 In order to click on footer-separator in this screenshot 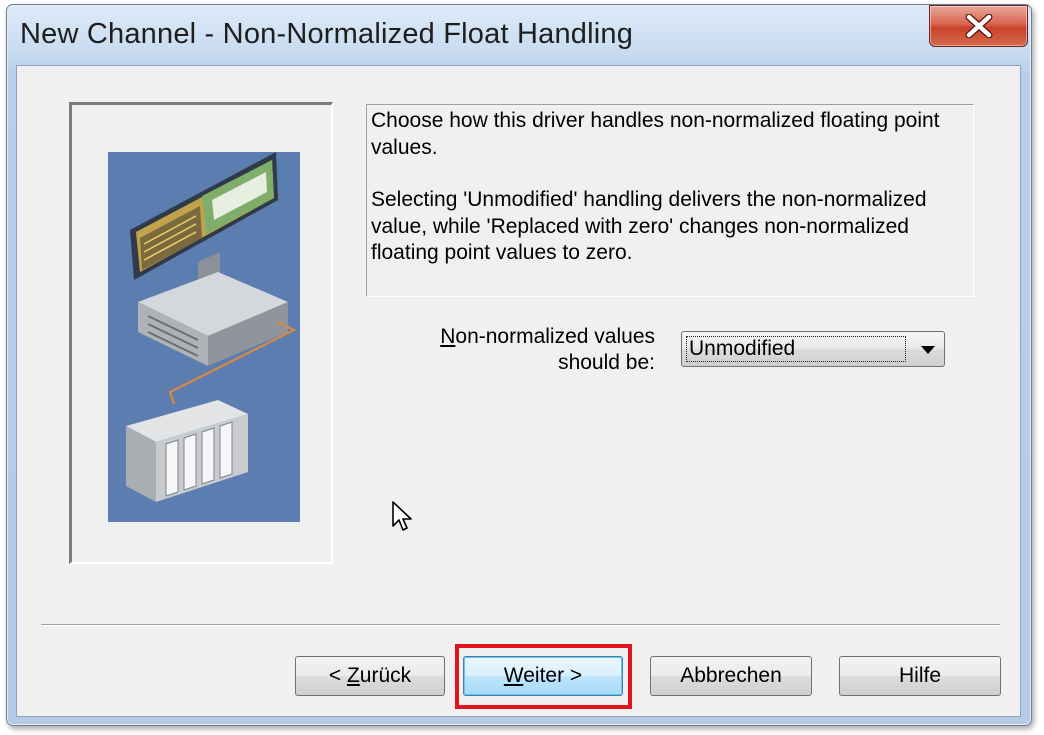, I will do `click(520, 625)`.